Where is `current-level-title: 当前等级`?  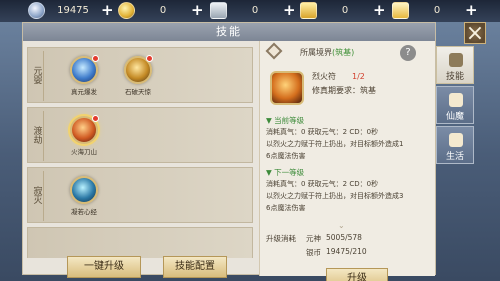 current-level-title: 当前等级 is located at coordinates (285, 120).